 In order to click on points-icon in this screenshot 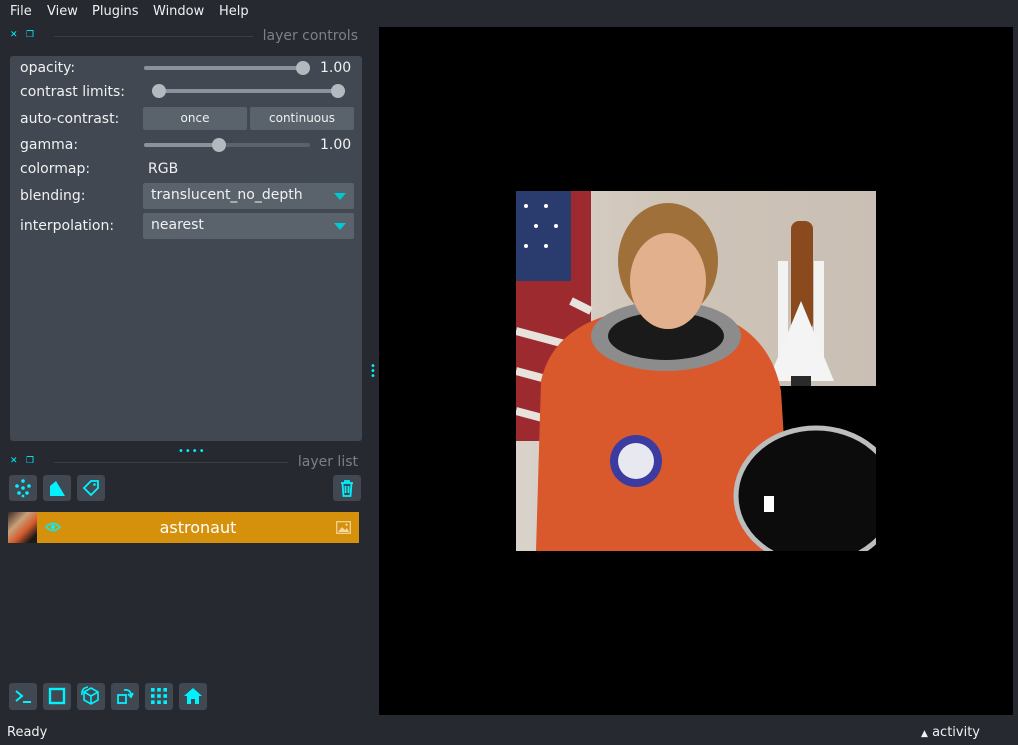, I will do `click(23, 488)`.